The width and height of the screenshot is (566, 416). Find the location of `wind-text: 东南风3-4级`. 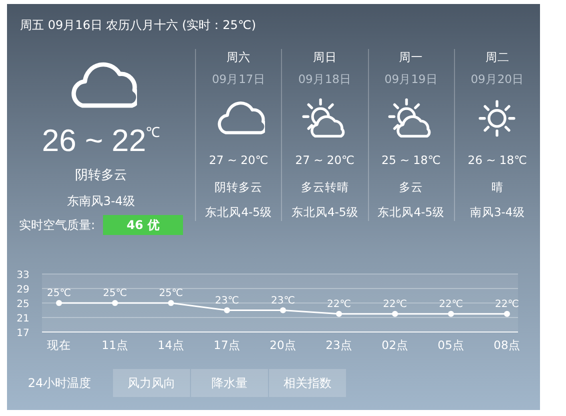

wind-text: 东南风3-4级 is located at coordinates (101, 201).